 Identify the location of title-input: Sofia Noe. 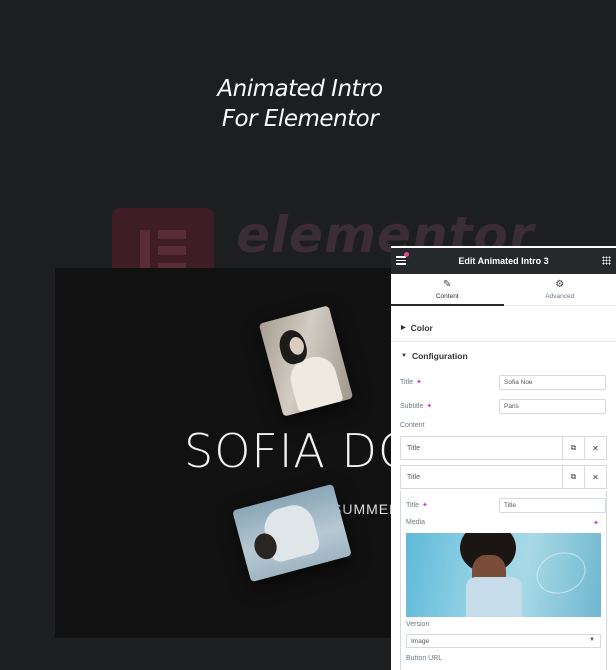
(552, 382).